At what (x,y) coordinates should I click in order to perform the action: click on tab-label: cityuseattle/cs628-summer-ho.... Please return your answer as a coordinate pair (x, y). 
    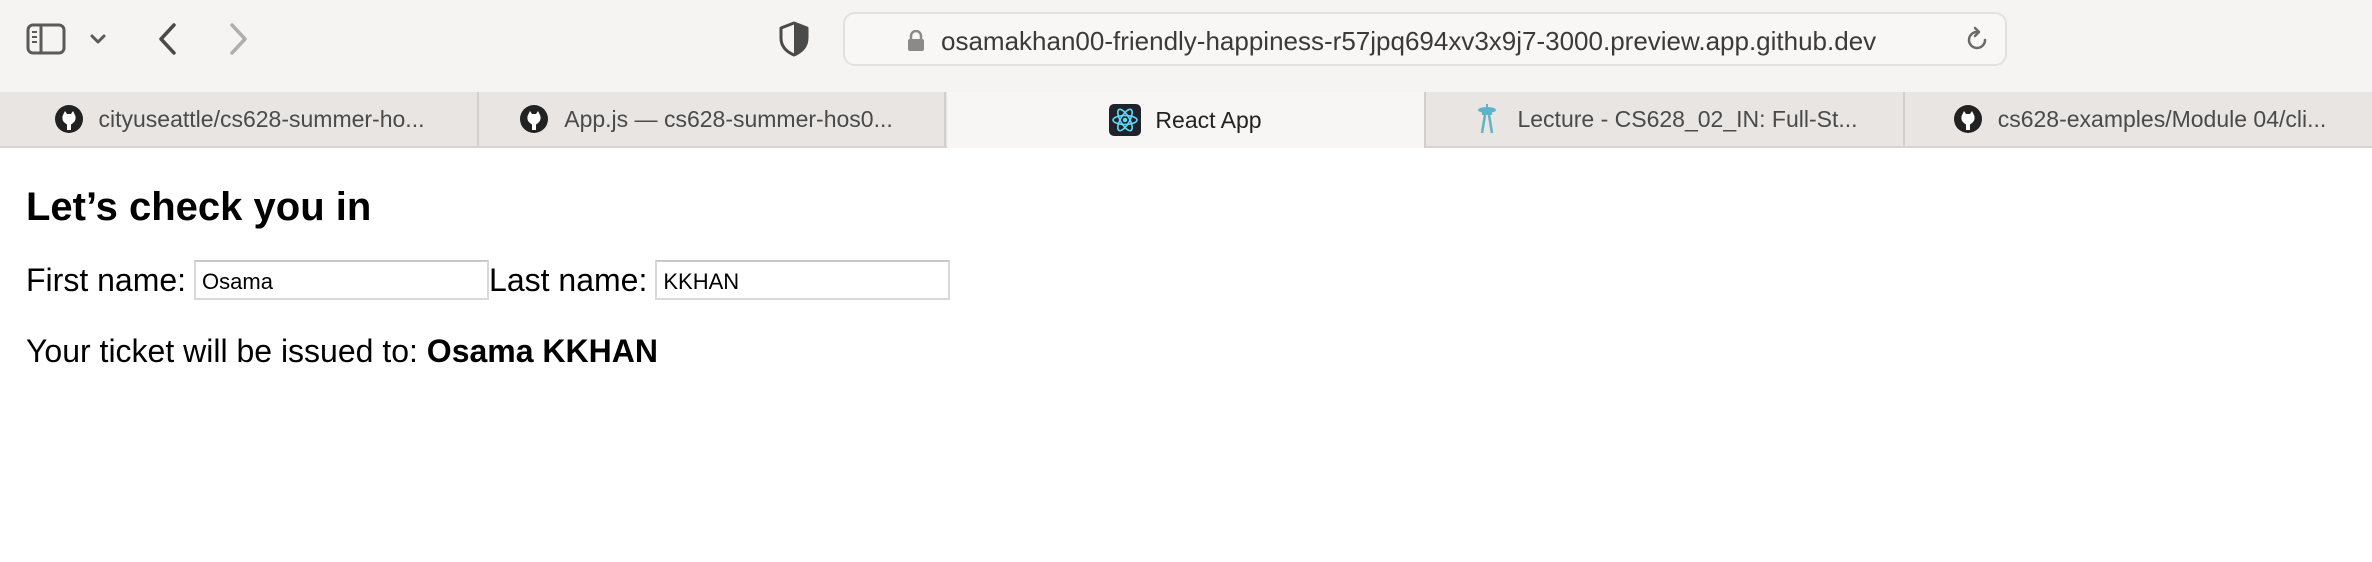
    Looking at the image, I should click on (261, 118).